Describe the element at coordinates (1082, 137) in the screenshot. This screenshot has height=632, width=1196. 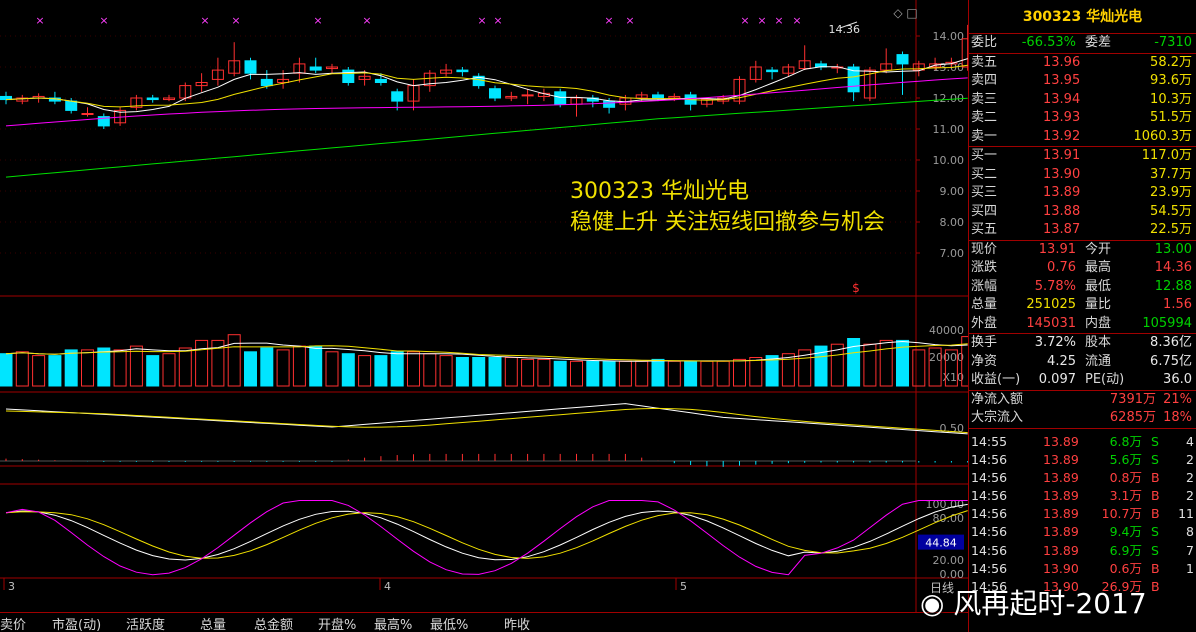
I see `sells-row: 卖一 13.92 1060.3万` at that location.